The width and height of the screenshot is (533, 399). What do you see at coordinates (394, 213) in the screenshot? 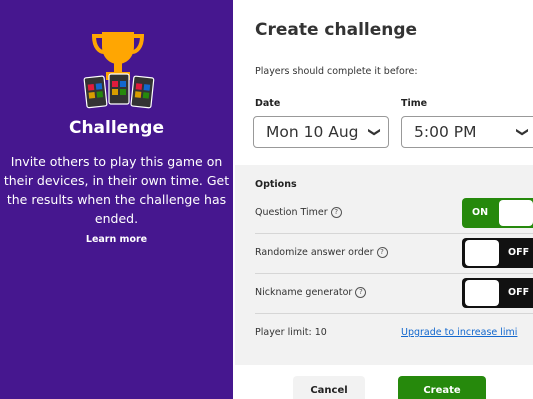
I see `question-timer-row: Question Timer? ON` at bounding box center [394, 213].